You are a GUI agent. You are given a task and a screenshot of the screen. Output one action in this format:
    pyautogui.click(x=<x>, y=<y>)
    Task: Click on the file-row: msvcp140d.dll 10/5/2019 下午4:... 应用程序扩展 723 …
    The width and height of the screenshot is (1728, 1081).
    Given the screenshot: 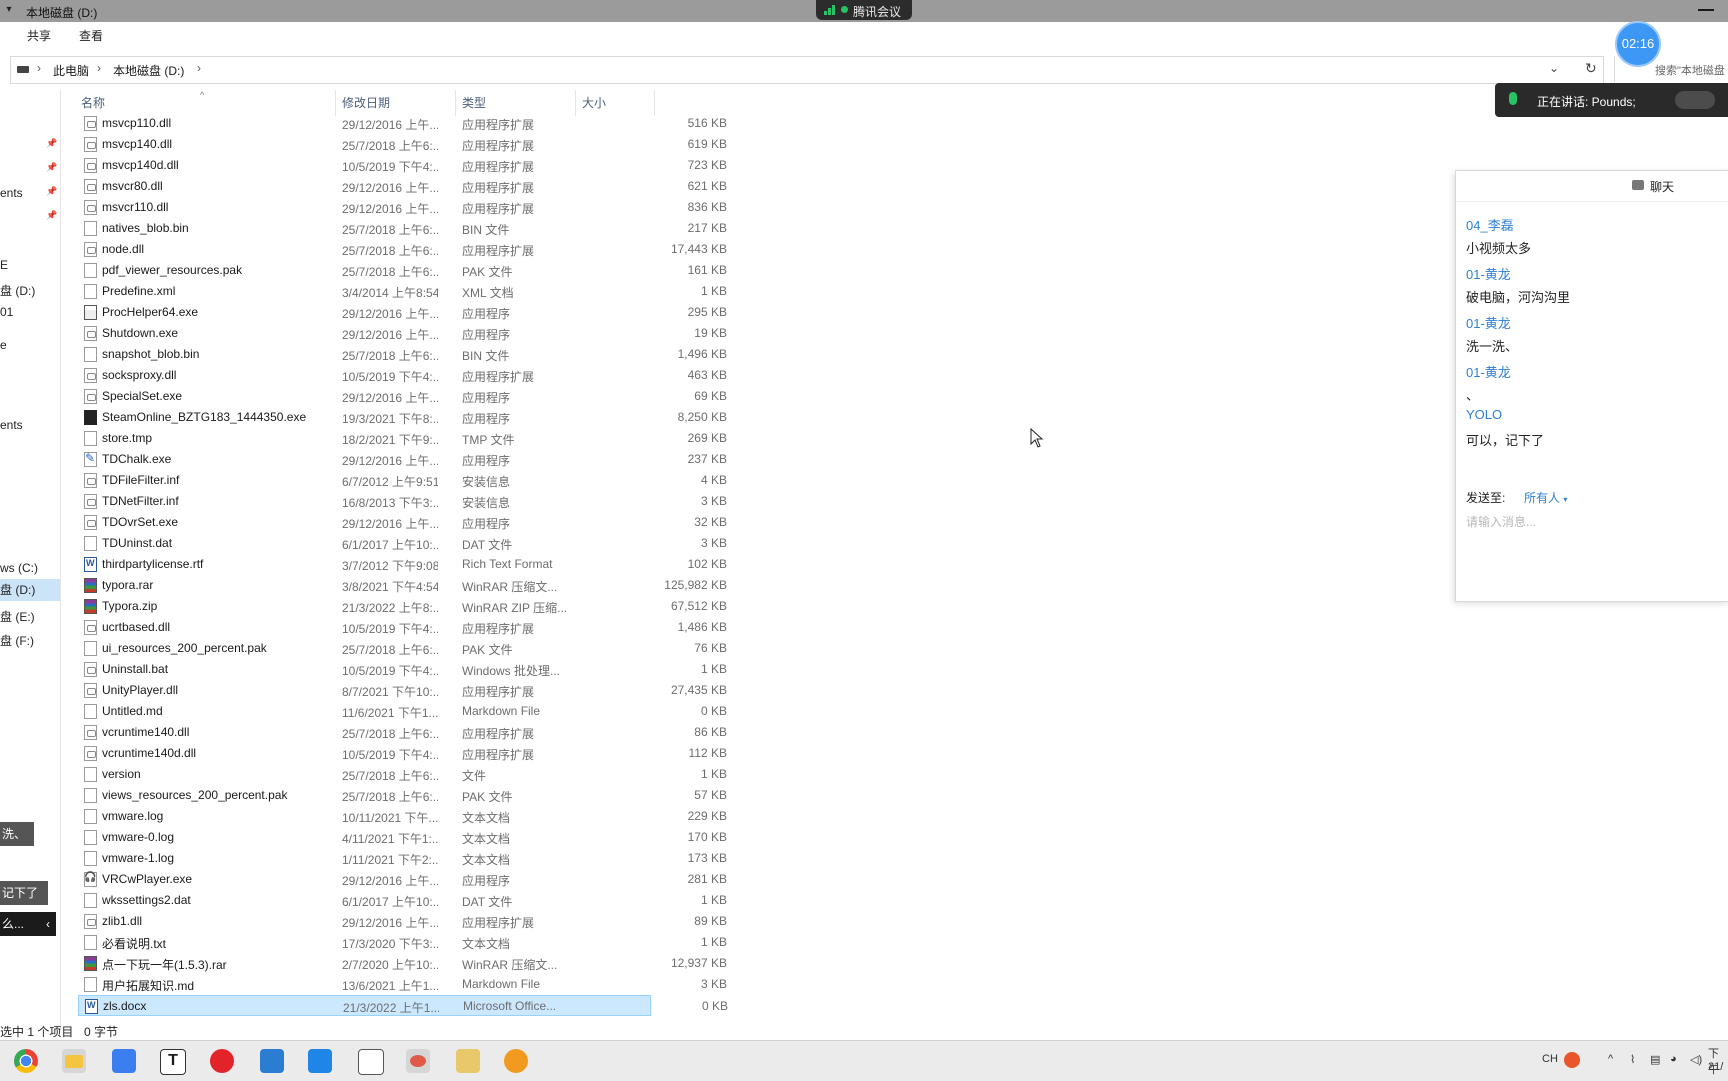 What is the action you would take?
    pyautogui.click(x=402, y=165)
    